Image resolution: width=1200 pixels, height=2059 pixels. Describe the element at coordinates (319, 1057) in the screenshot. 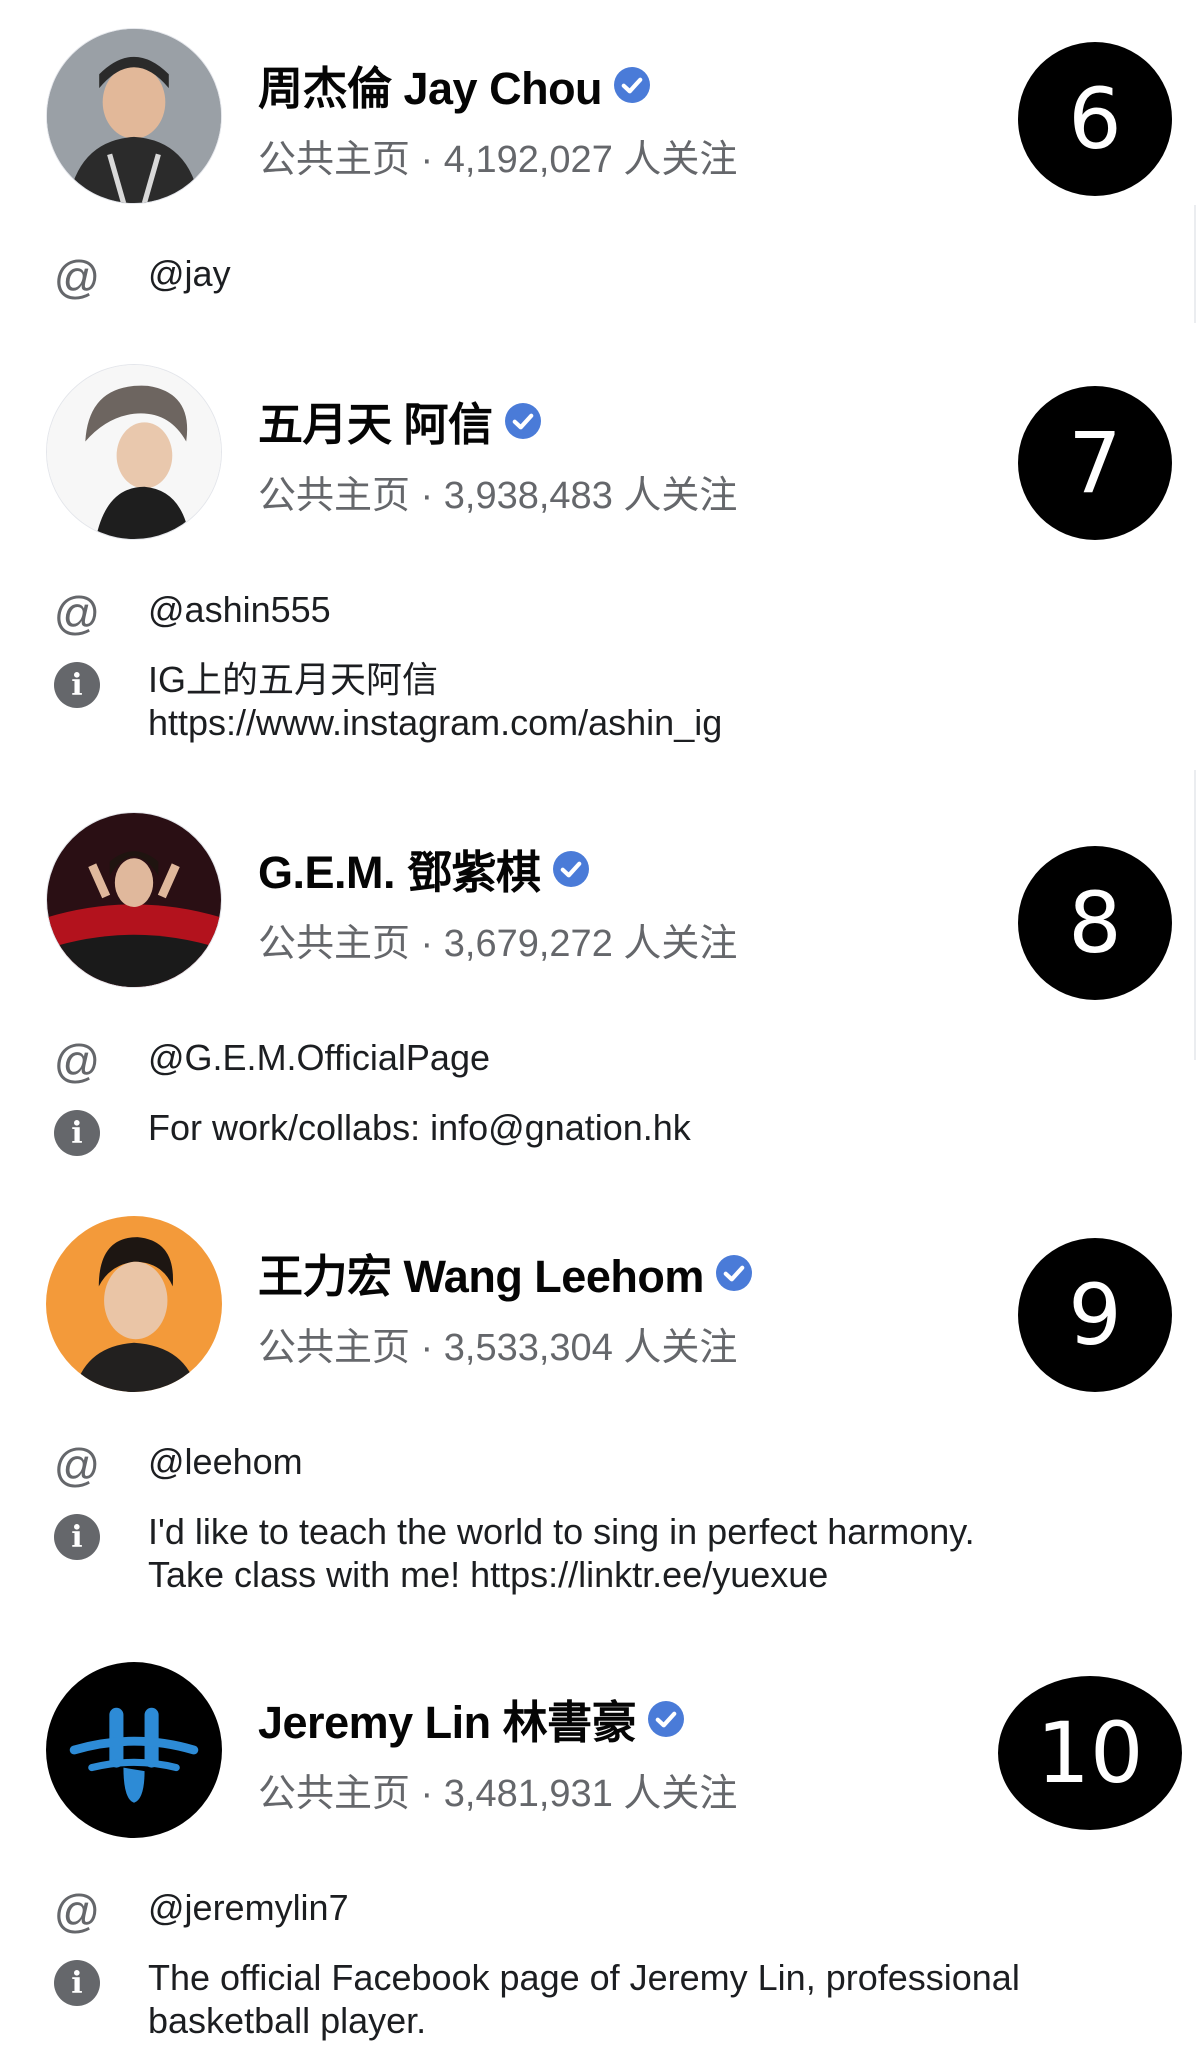

I see `handle-text: @G.E.M.OfficialPage` at that location.